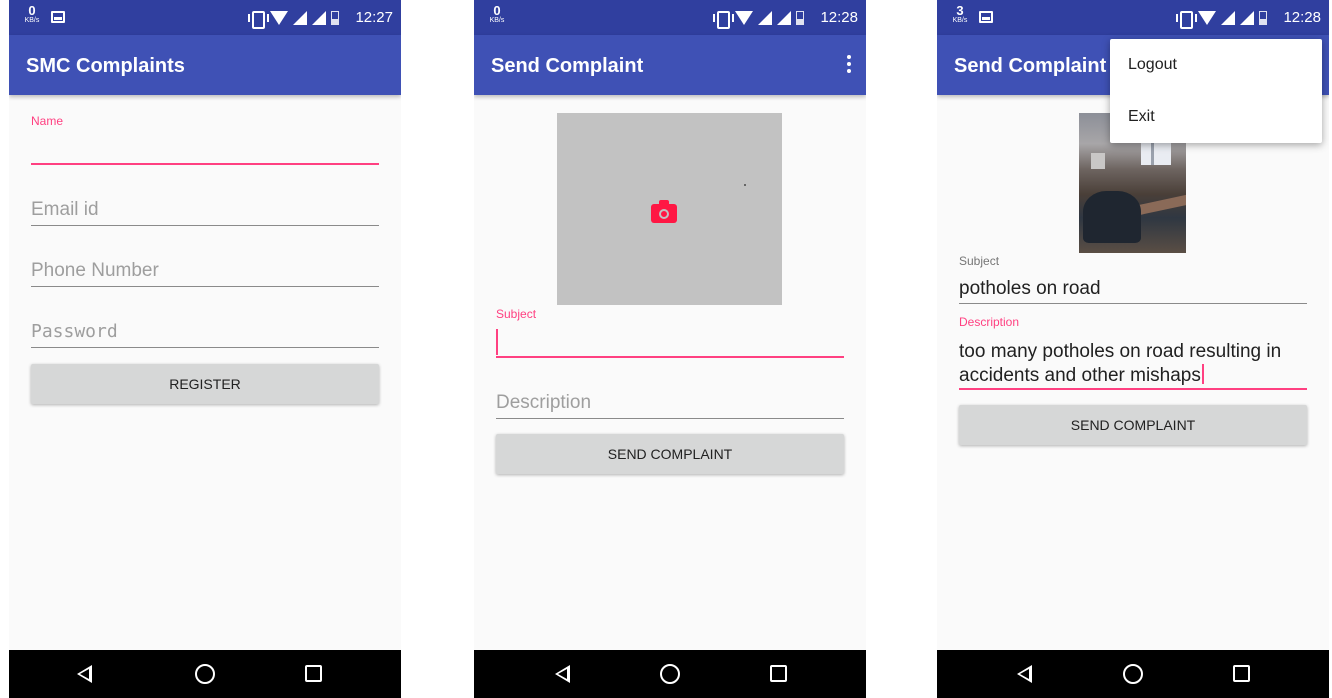 This screenshot has height=698, width=1332. I want to click on status-bar: 3 KB/s 12:28, so click(1133, 17).